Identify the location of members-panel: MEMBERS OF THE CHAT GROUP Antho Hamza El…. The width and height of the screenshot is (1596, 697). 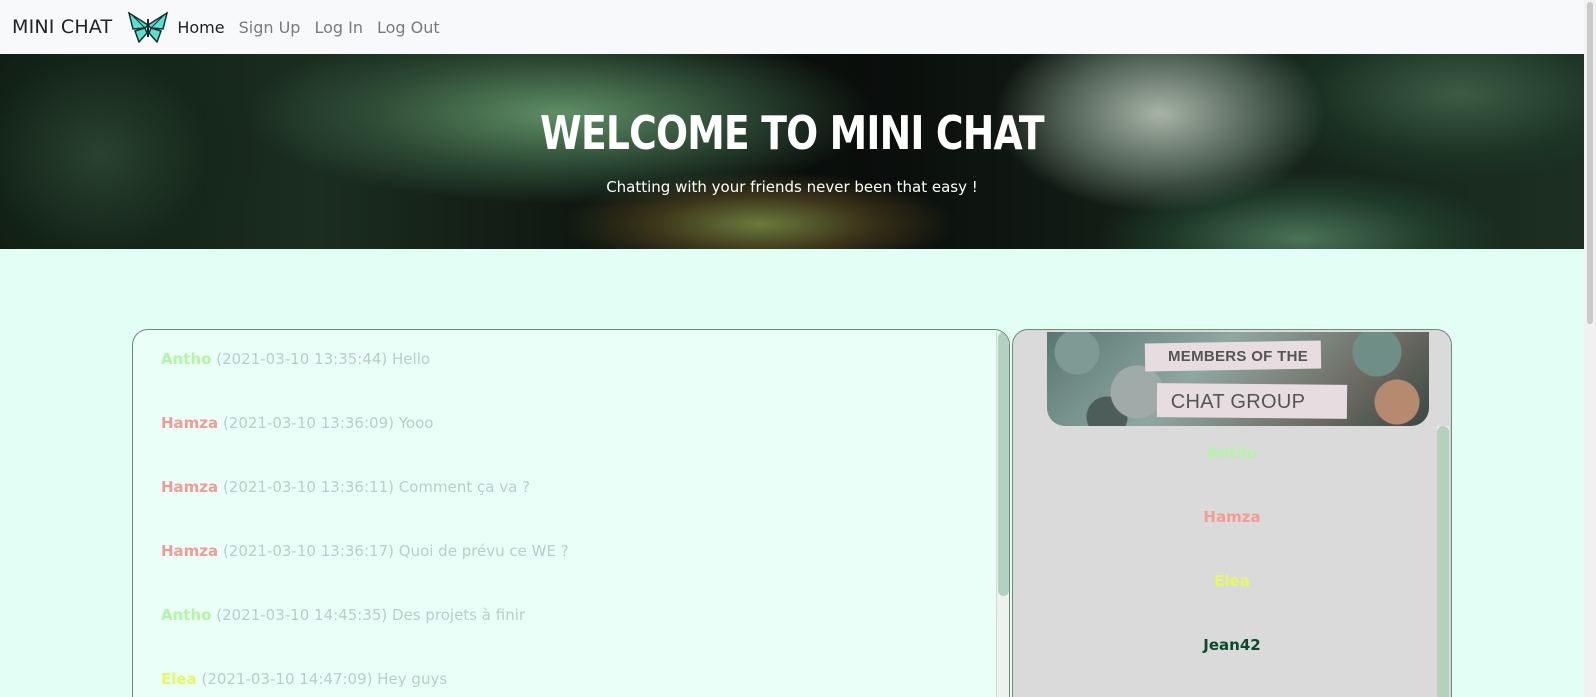
(1232, 513).